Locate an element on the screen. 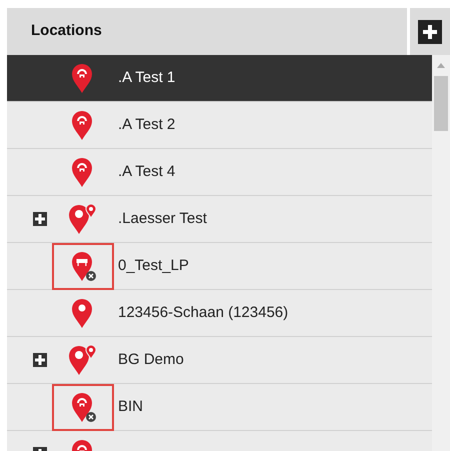  location-name: .Laesser Test is located at coordinates (162, 218).